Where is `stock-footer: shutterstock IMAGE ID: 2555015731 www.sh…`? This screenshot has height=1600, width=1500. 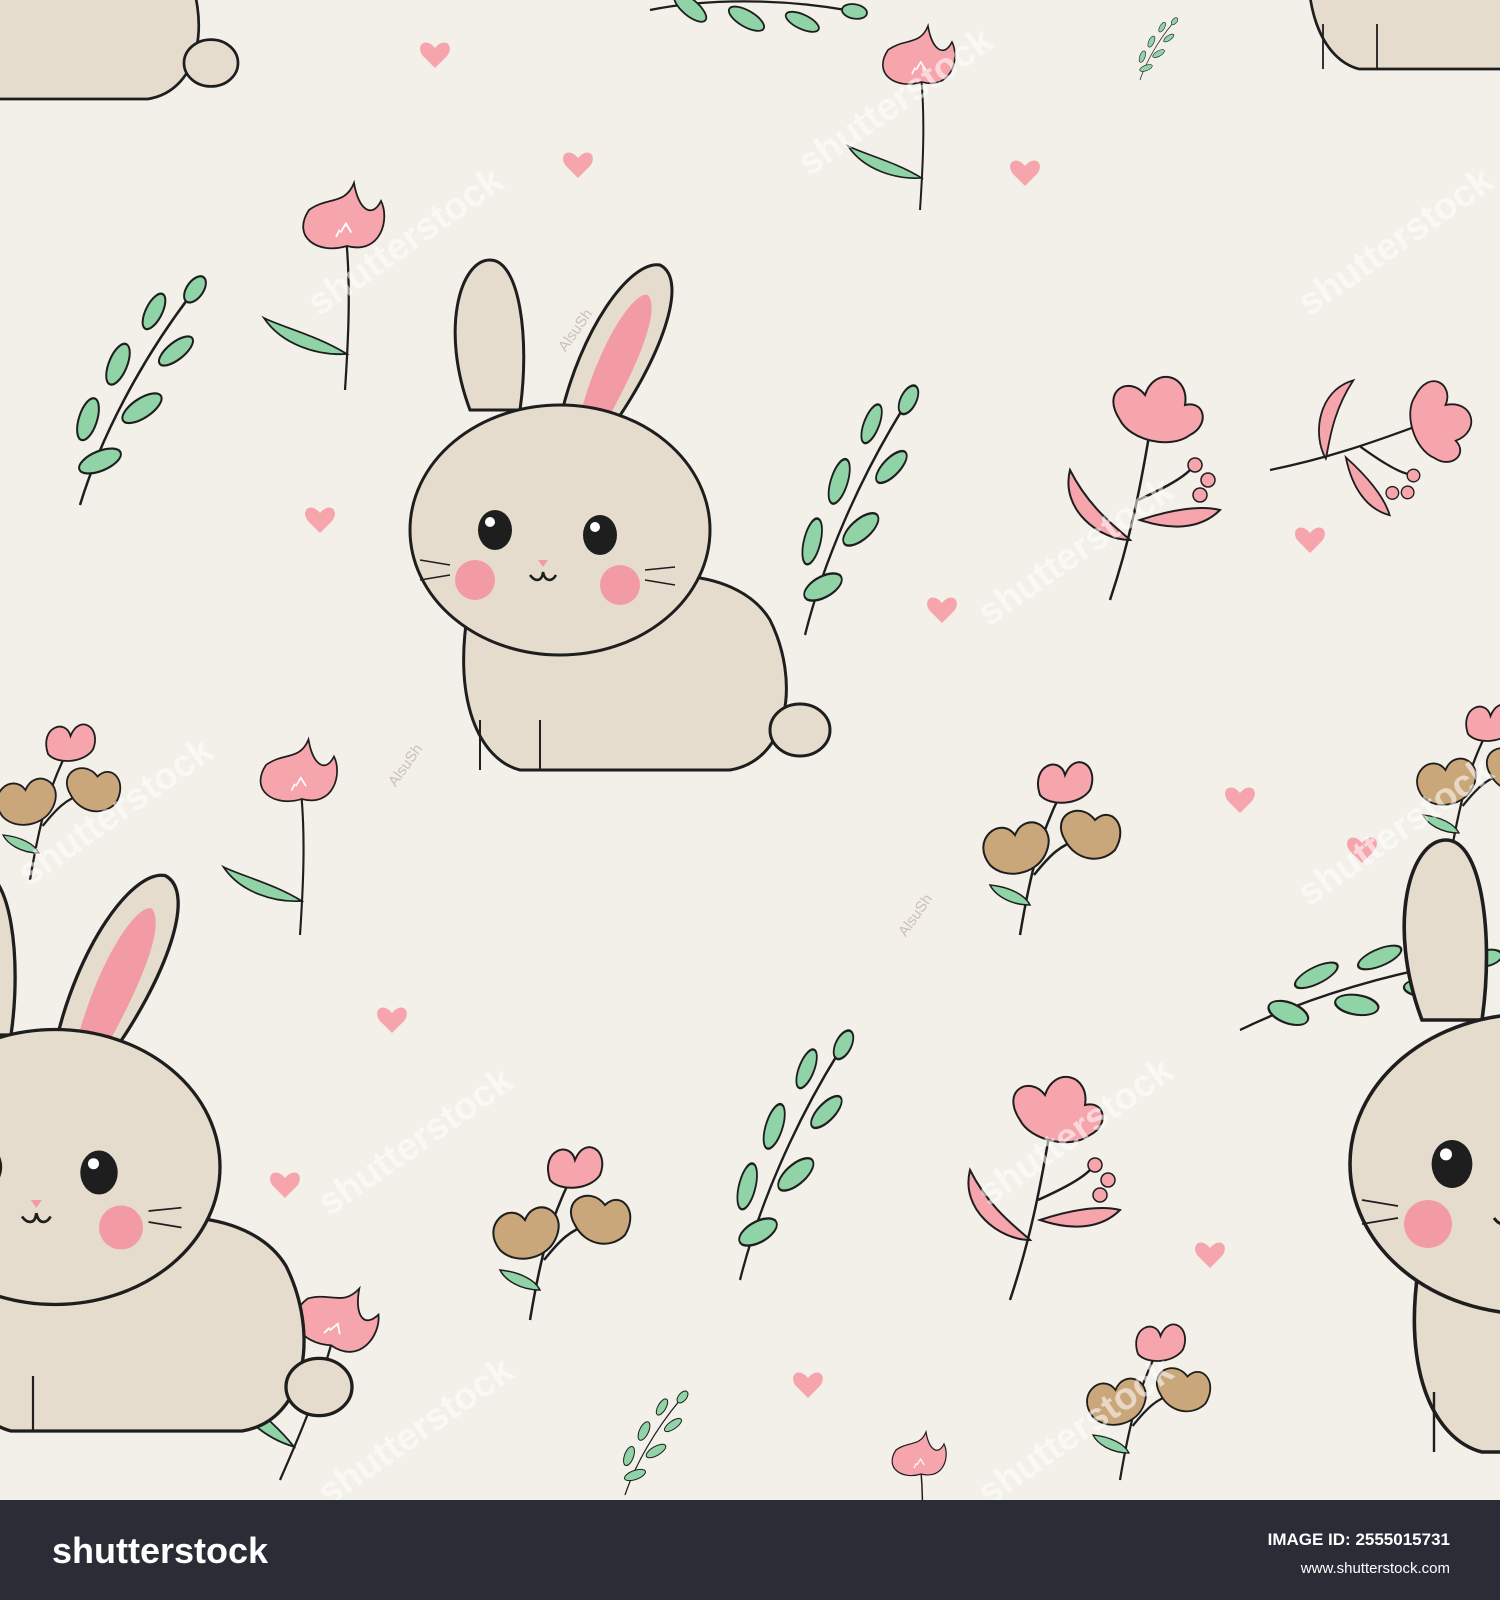
stock-footer: shutterstock IMAGE ID: 2555015731 www.sh… is located at coordinates (750, 1550).